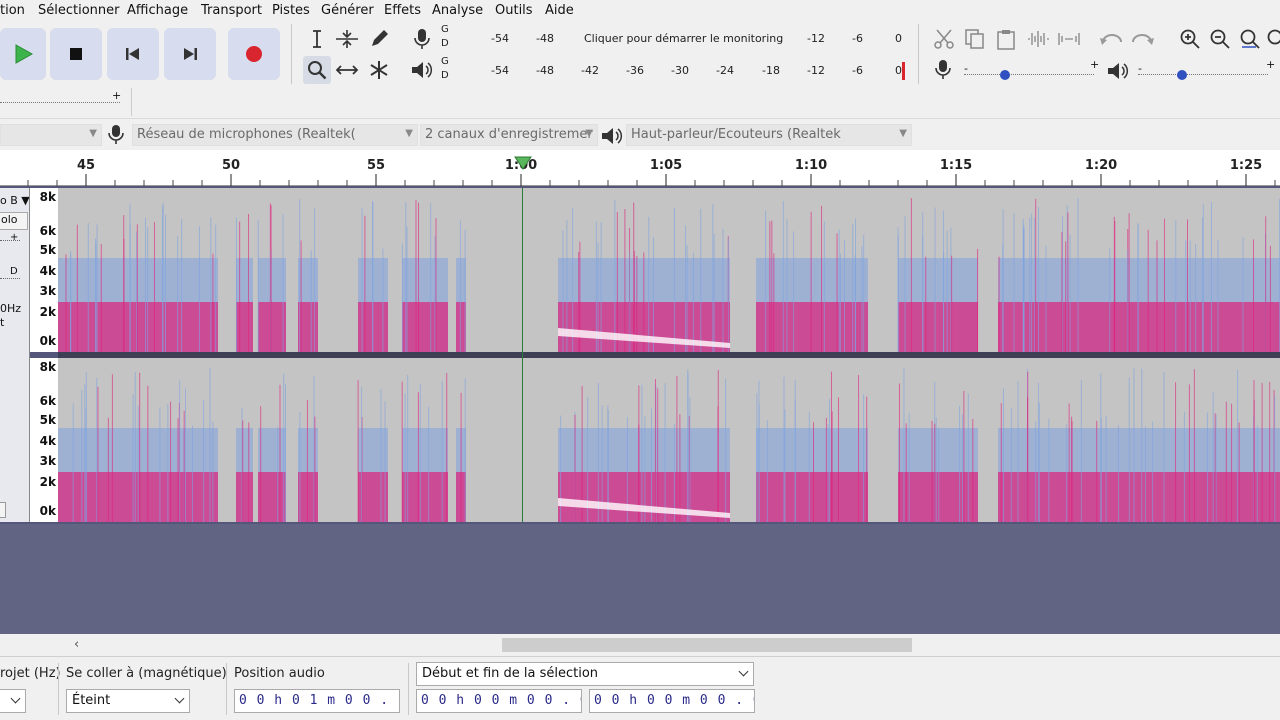 This screenshot has width=1280, height=720. What do you see at coordinates (975, 39) in the screenshot?
I see `copy-button` at bounding box center [975, 39].